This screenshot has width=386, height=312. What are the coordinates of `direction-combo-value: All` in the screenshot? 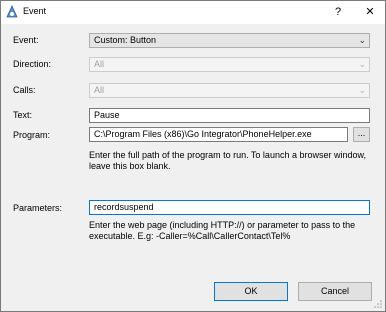 It's located at (99, 64).